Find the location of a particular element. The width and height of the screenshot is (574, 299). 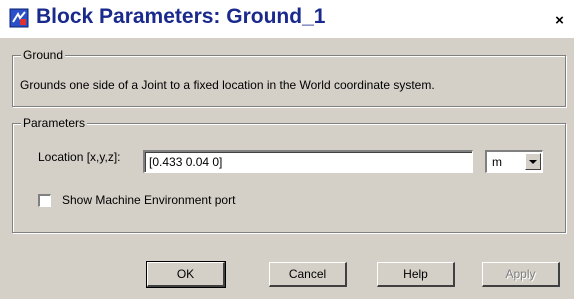

chevron-down-icon is located at coordinates (533, 161).